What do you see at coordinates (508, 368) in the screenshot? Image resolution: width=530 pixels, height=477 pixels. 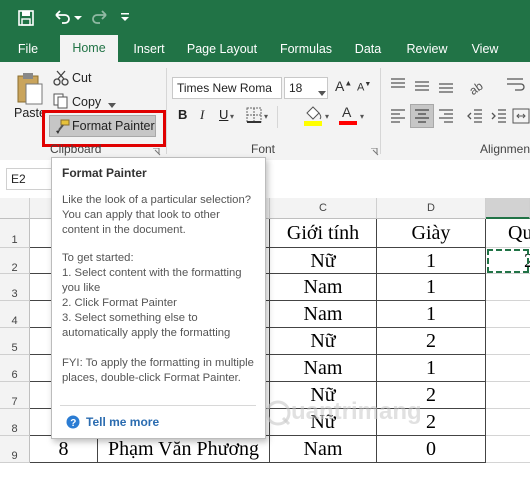 I see `cell-e6` at bounding box center [508, 368].